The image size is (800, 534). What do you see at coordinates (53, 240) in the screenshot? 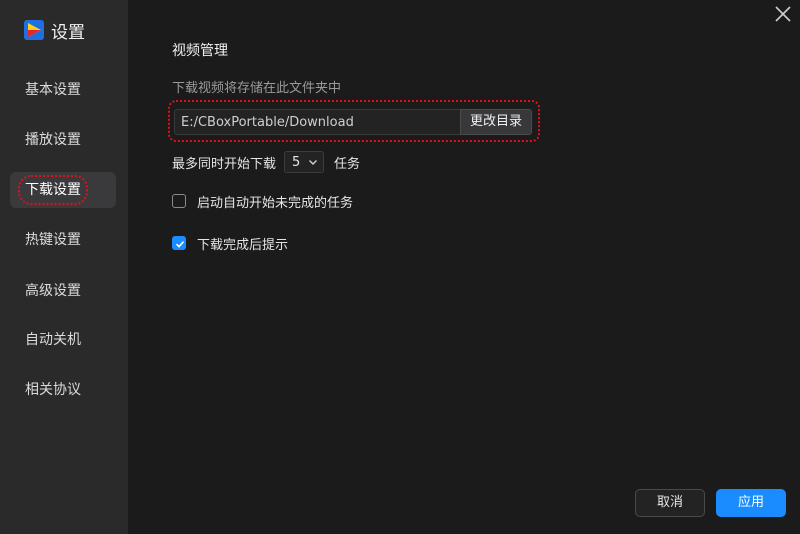
I see `sidebar-item-label: 热键设置` at bounding box center [53, 240].